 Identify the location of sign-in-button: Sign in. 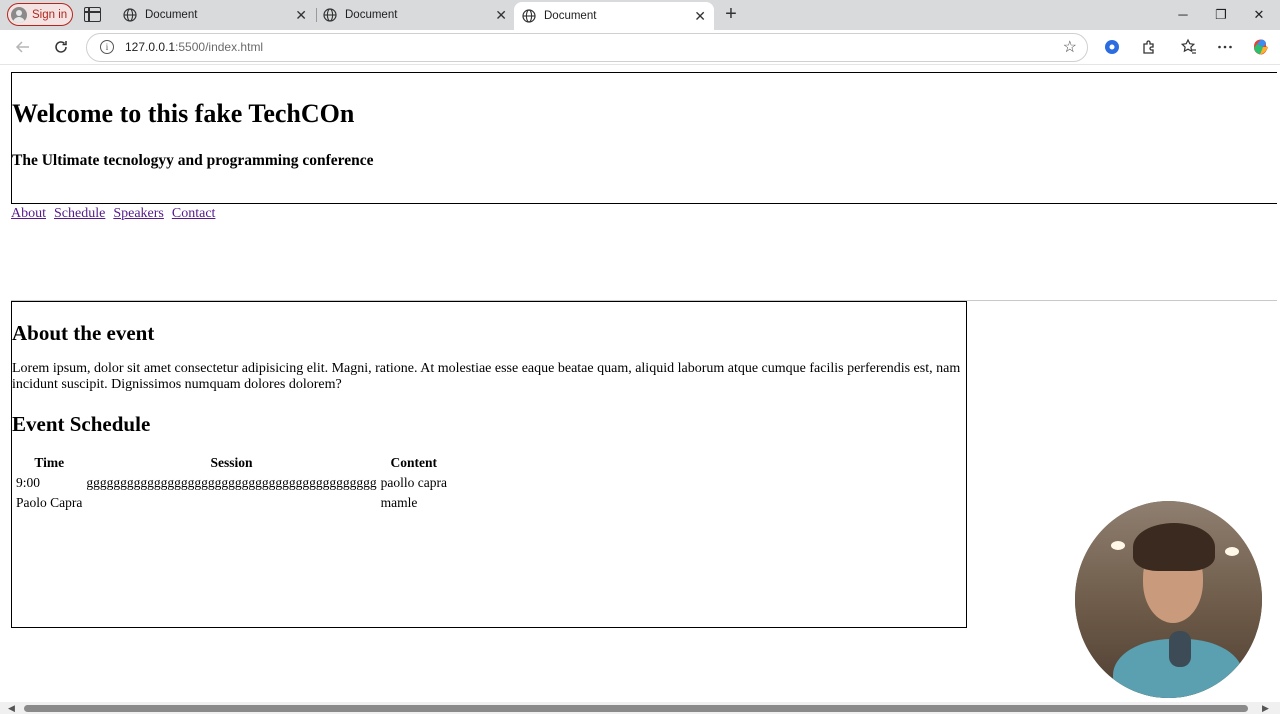
(40, 14).